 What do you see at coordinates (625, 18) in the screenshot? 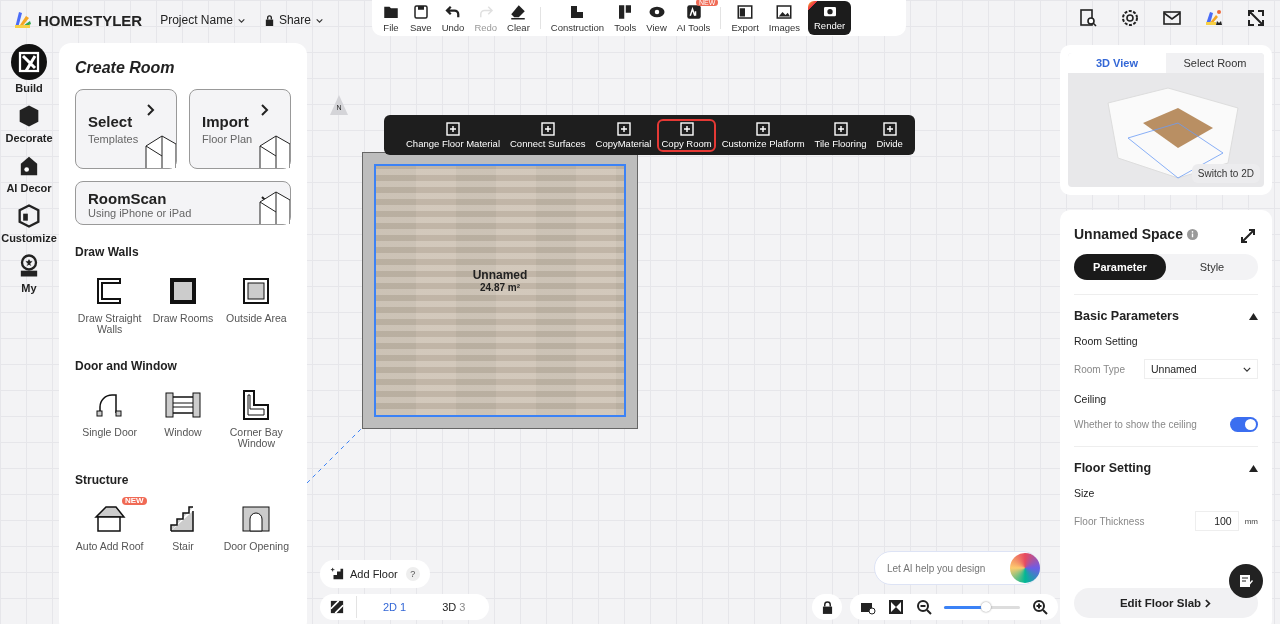
I see `toolbar-button: Tools` at bounding box center [625, 18].